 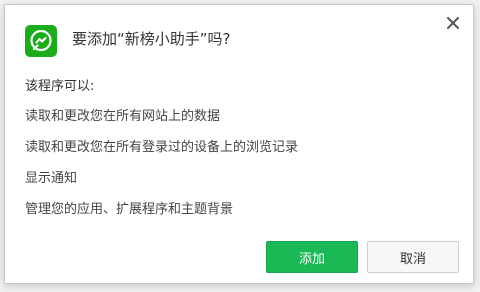 I want to click on permission-item: 显示通知, so click(x=51, y=178).